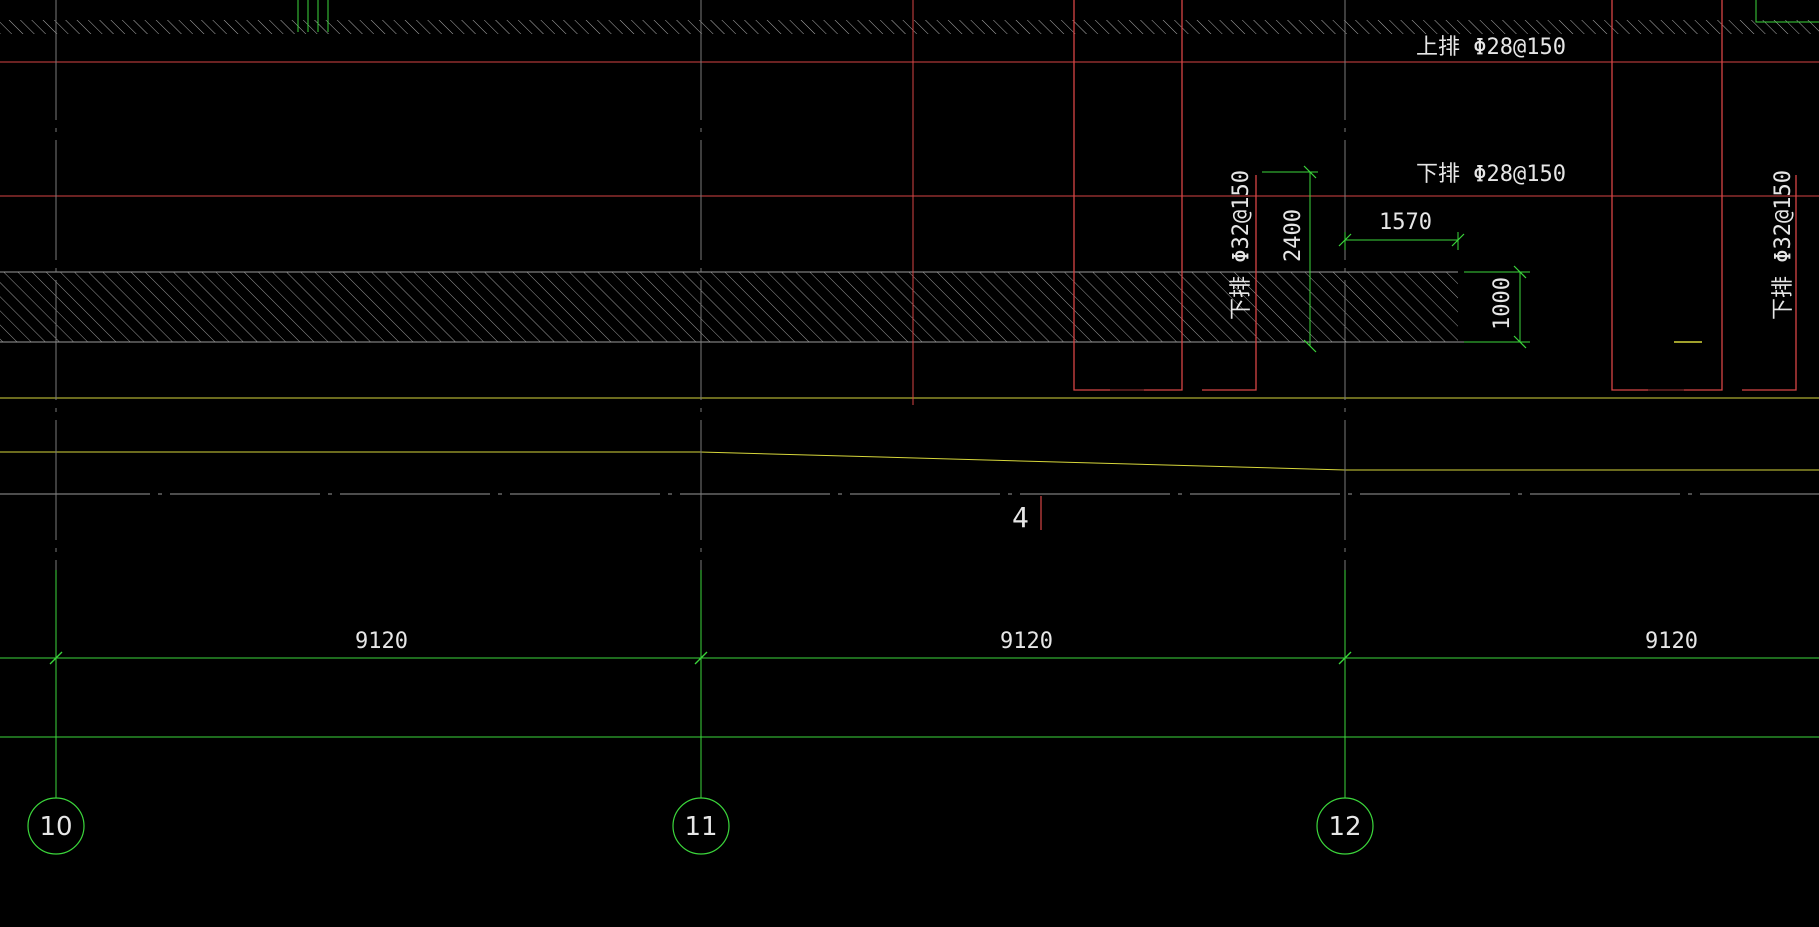  I want to click on axis-bubble-10: 10, so click(56, 826).